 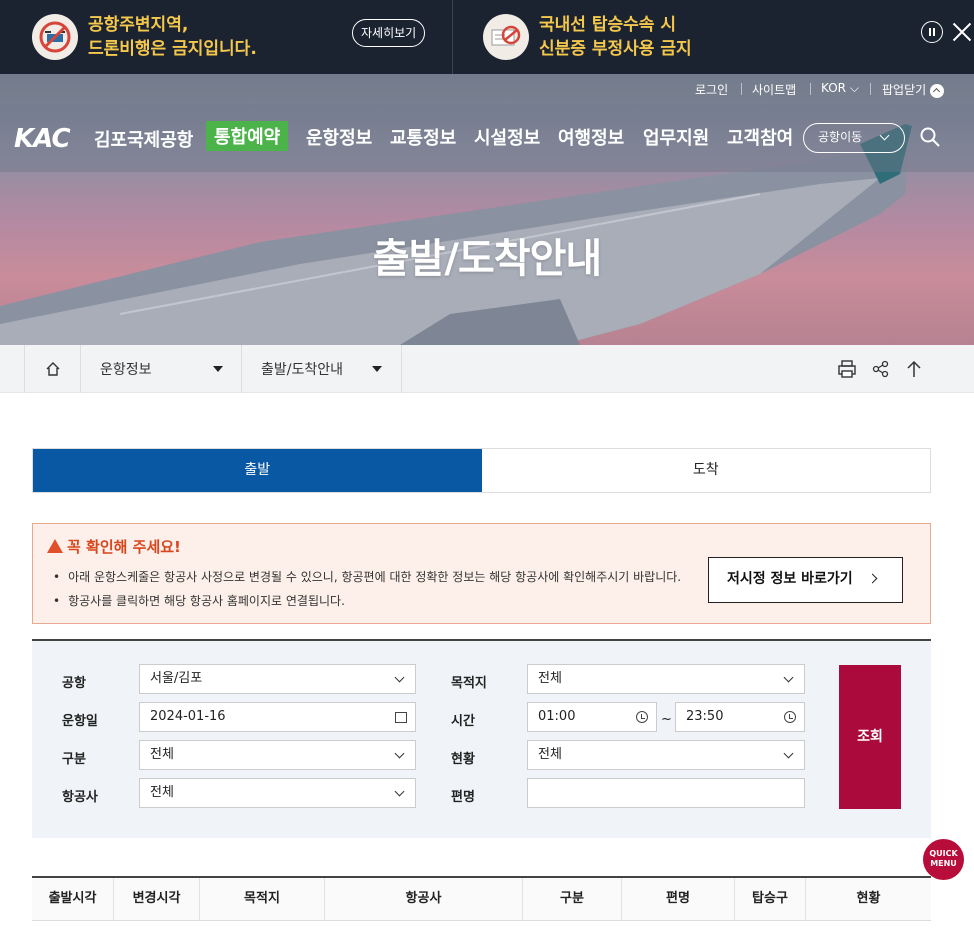 What do you see at coordinates (55, 546) in the screenshot?
I see `warning-icon` at bounding box center [55, 546].